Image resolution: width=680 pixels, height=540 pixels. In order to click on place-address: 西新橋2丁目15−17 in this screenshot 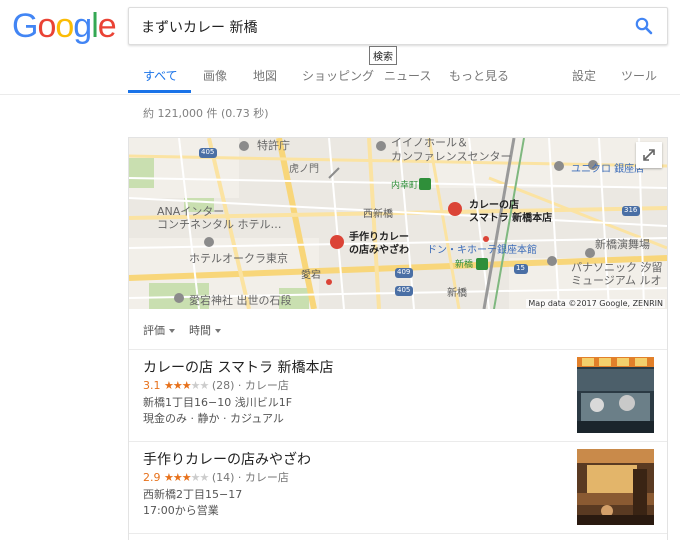, I will do `click(193, 494)`.